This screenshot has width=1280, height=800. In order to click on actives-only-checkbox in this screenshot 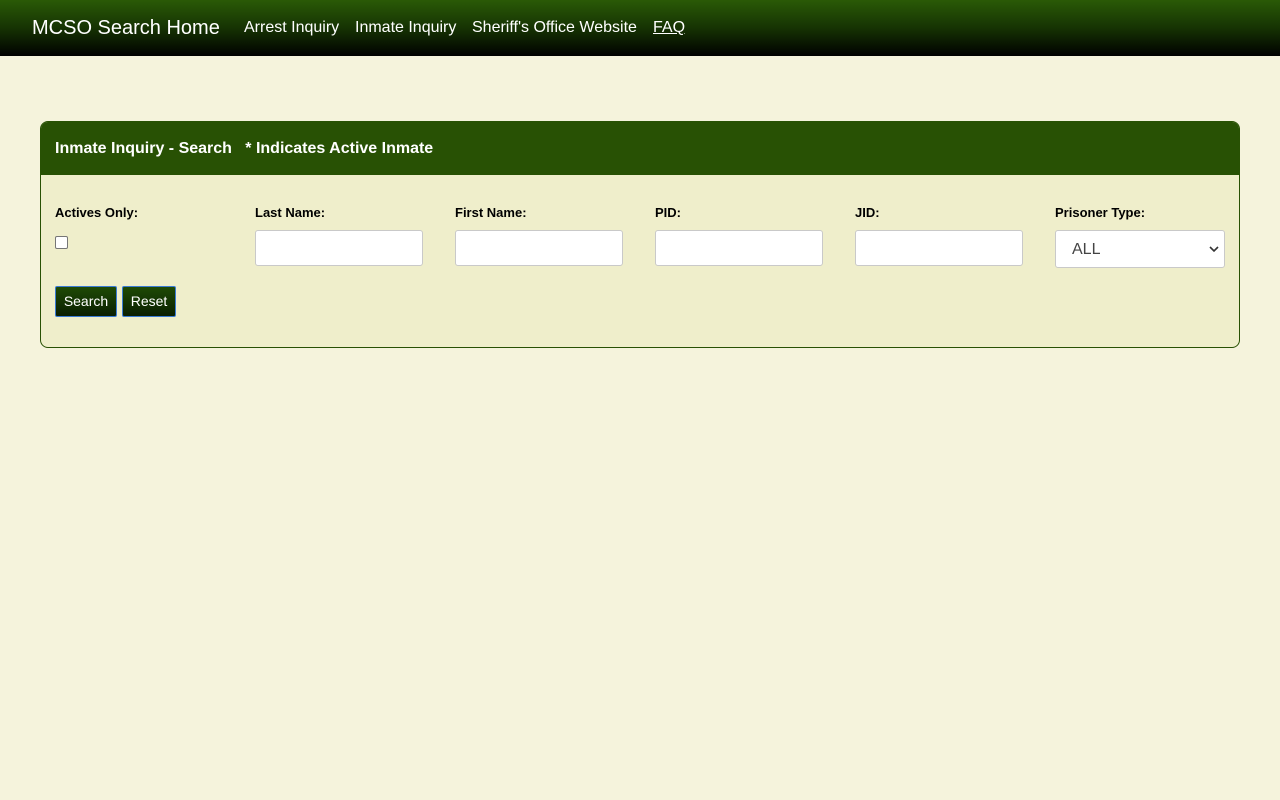, I will do `click(61, 242)`.